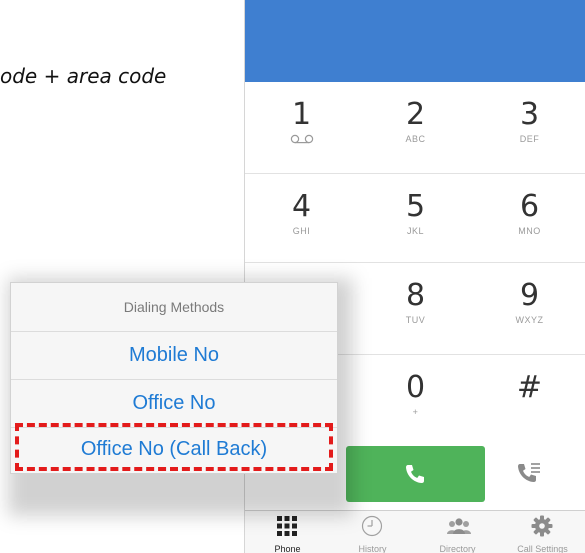 This screenshot has height=553, width=585. Describe the element at coordinates (174, 404) in the screenshot. I see `office-no-option: Office No` at that location.